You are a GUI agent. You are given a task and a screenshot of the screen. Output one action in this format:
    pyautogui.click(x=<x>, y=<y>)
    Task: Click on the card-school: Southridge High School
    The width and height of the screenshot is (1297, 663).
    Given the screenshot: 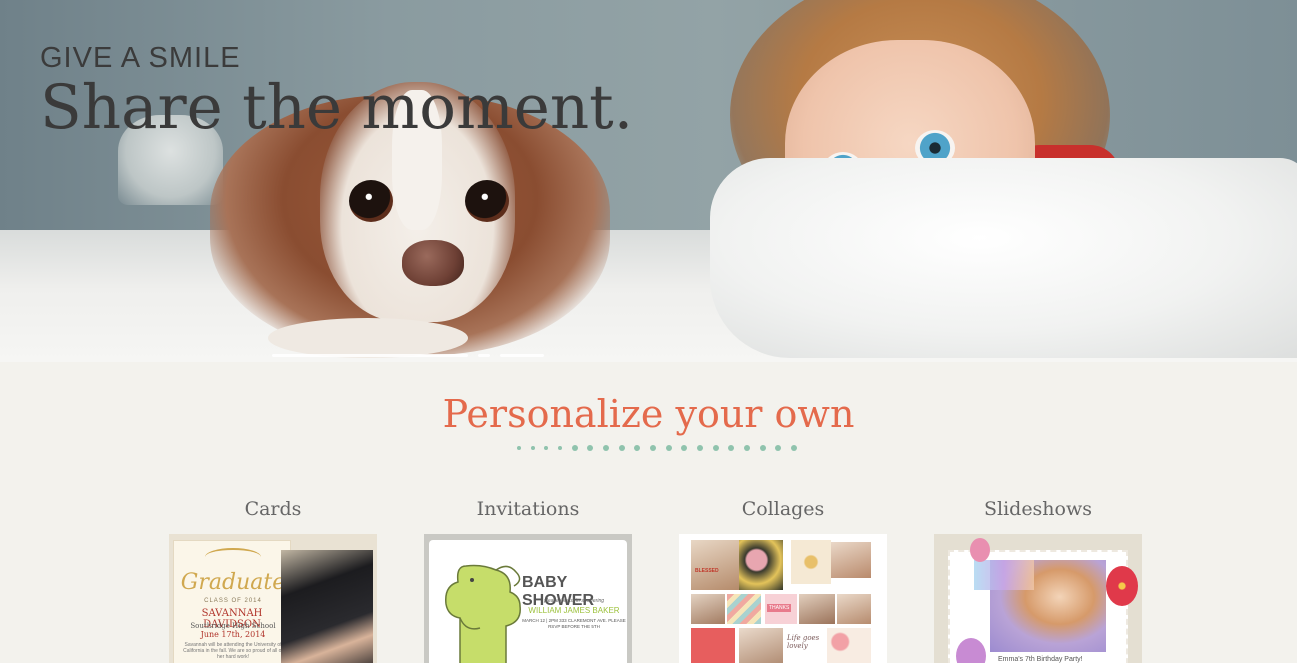 What is the action you would take?
    pyautogui.click(x=233, y=626)
    